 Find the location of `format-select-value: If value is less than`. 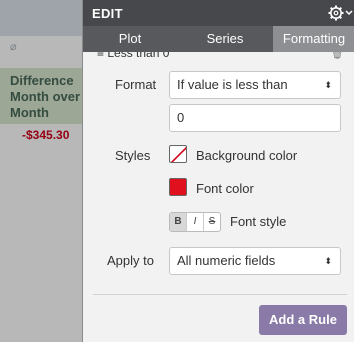

format-select-value: If value is less than is located at coordinates (232, 84).